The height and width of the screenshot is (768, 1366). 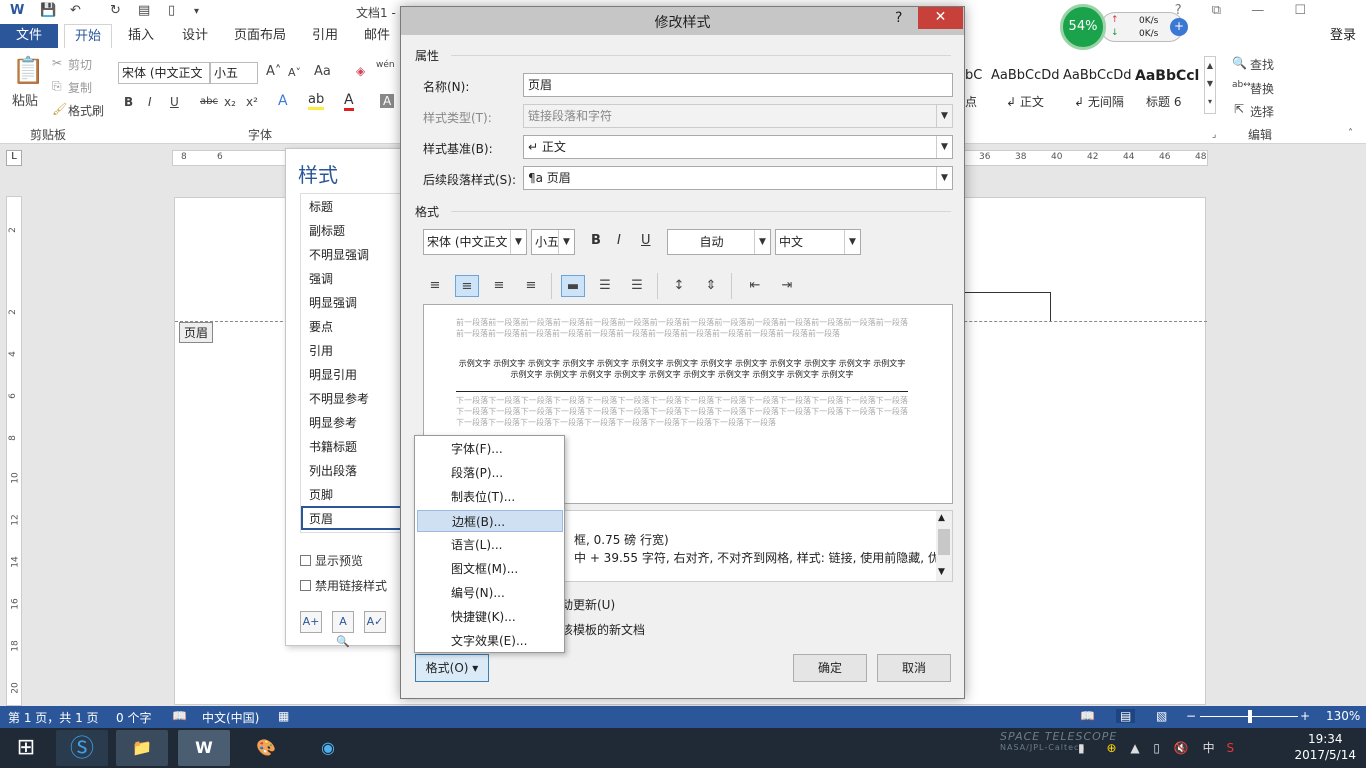 I want to click on style-preview-no-spacing: AaBbCcDd, so click(x=1097, y=75).